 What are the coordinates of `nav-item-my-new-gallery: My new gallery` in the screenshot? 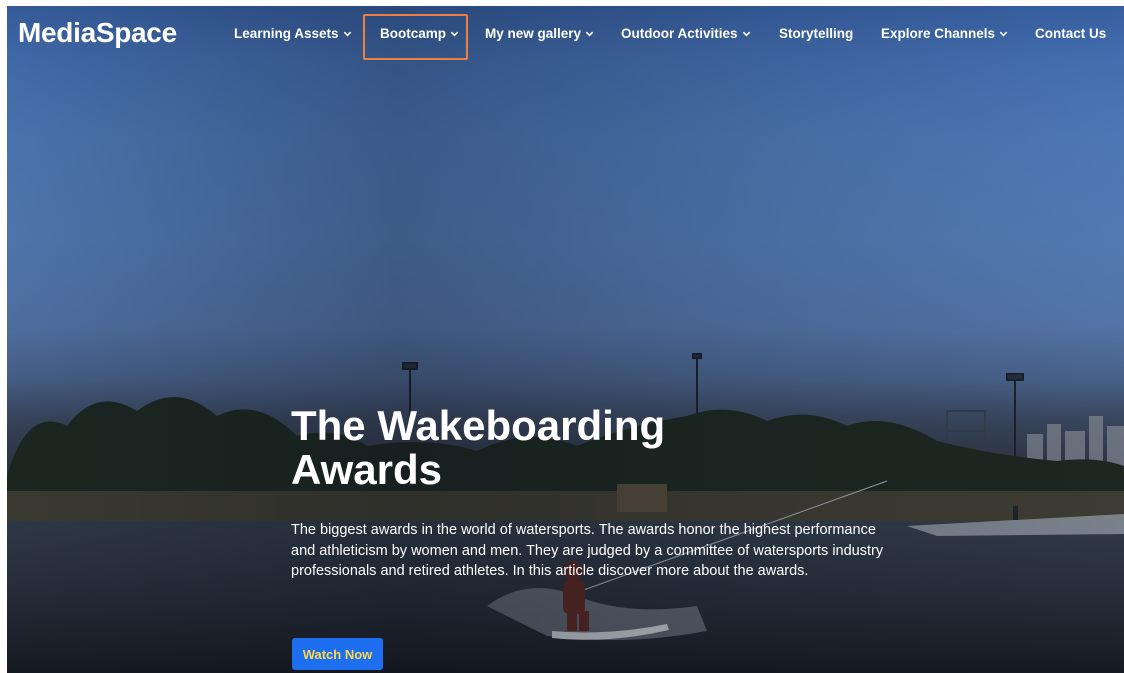 It's located at (539, 33).